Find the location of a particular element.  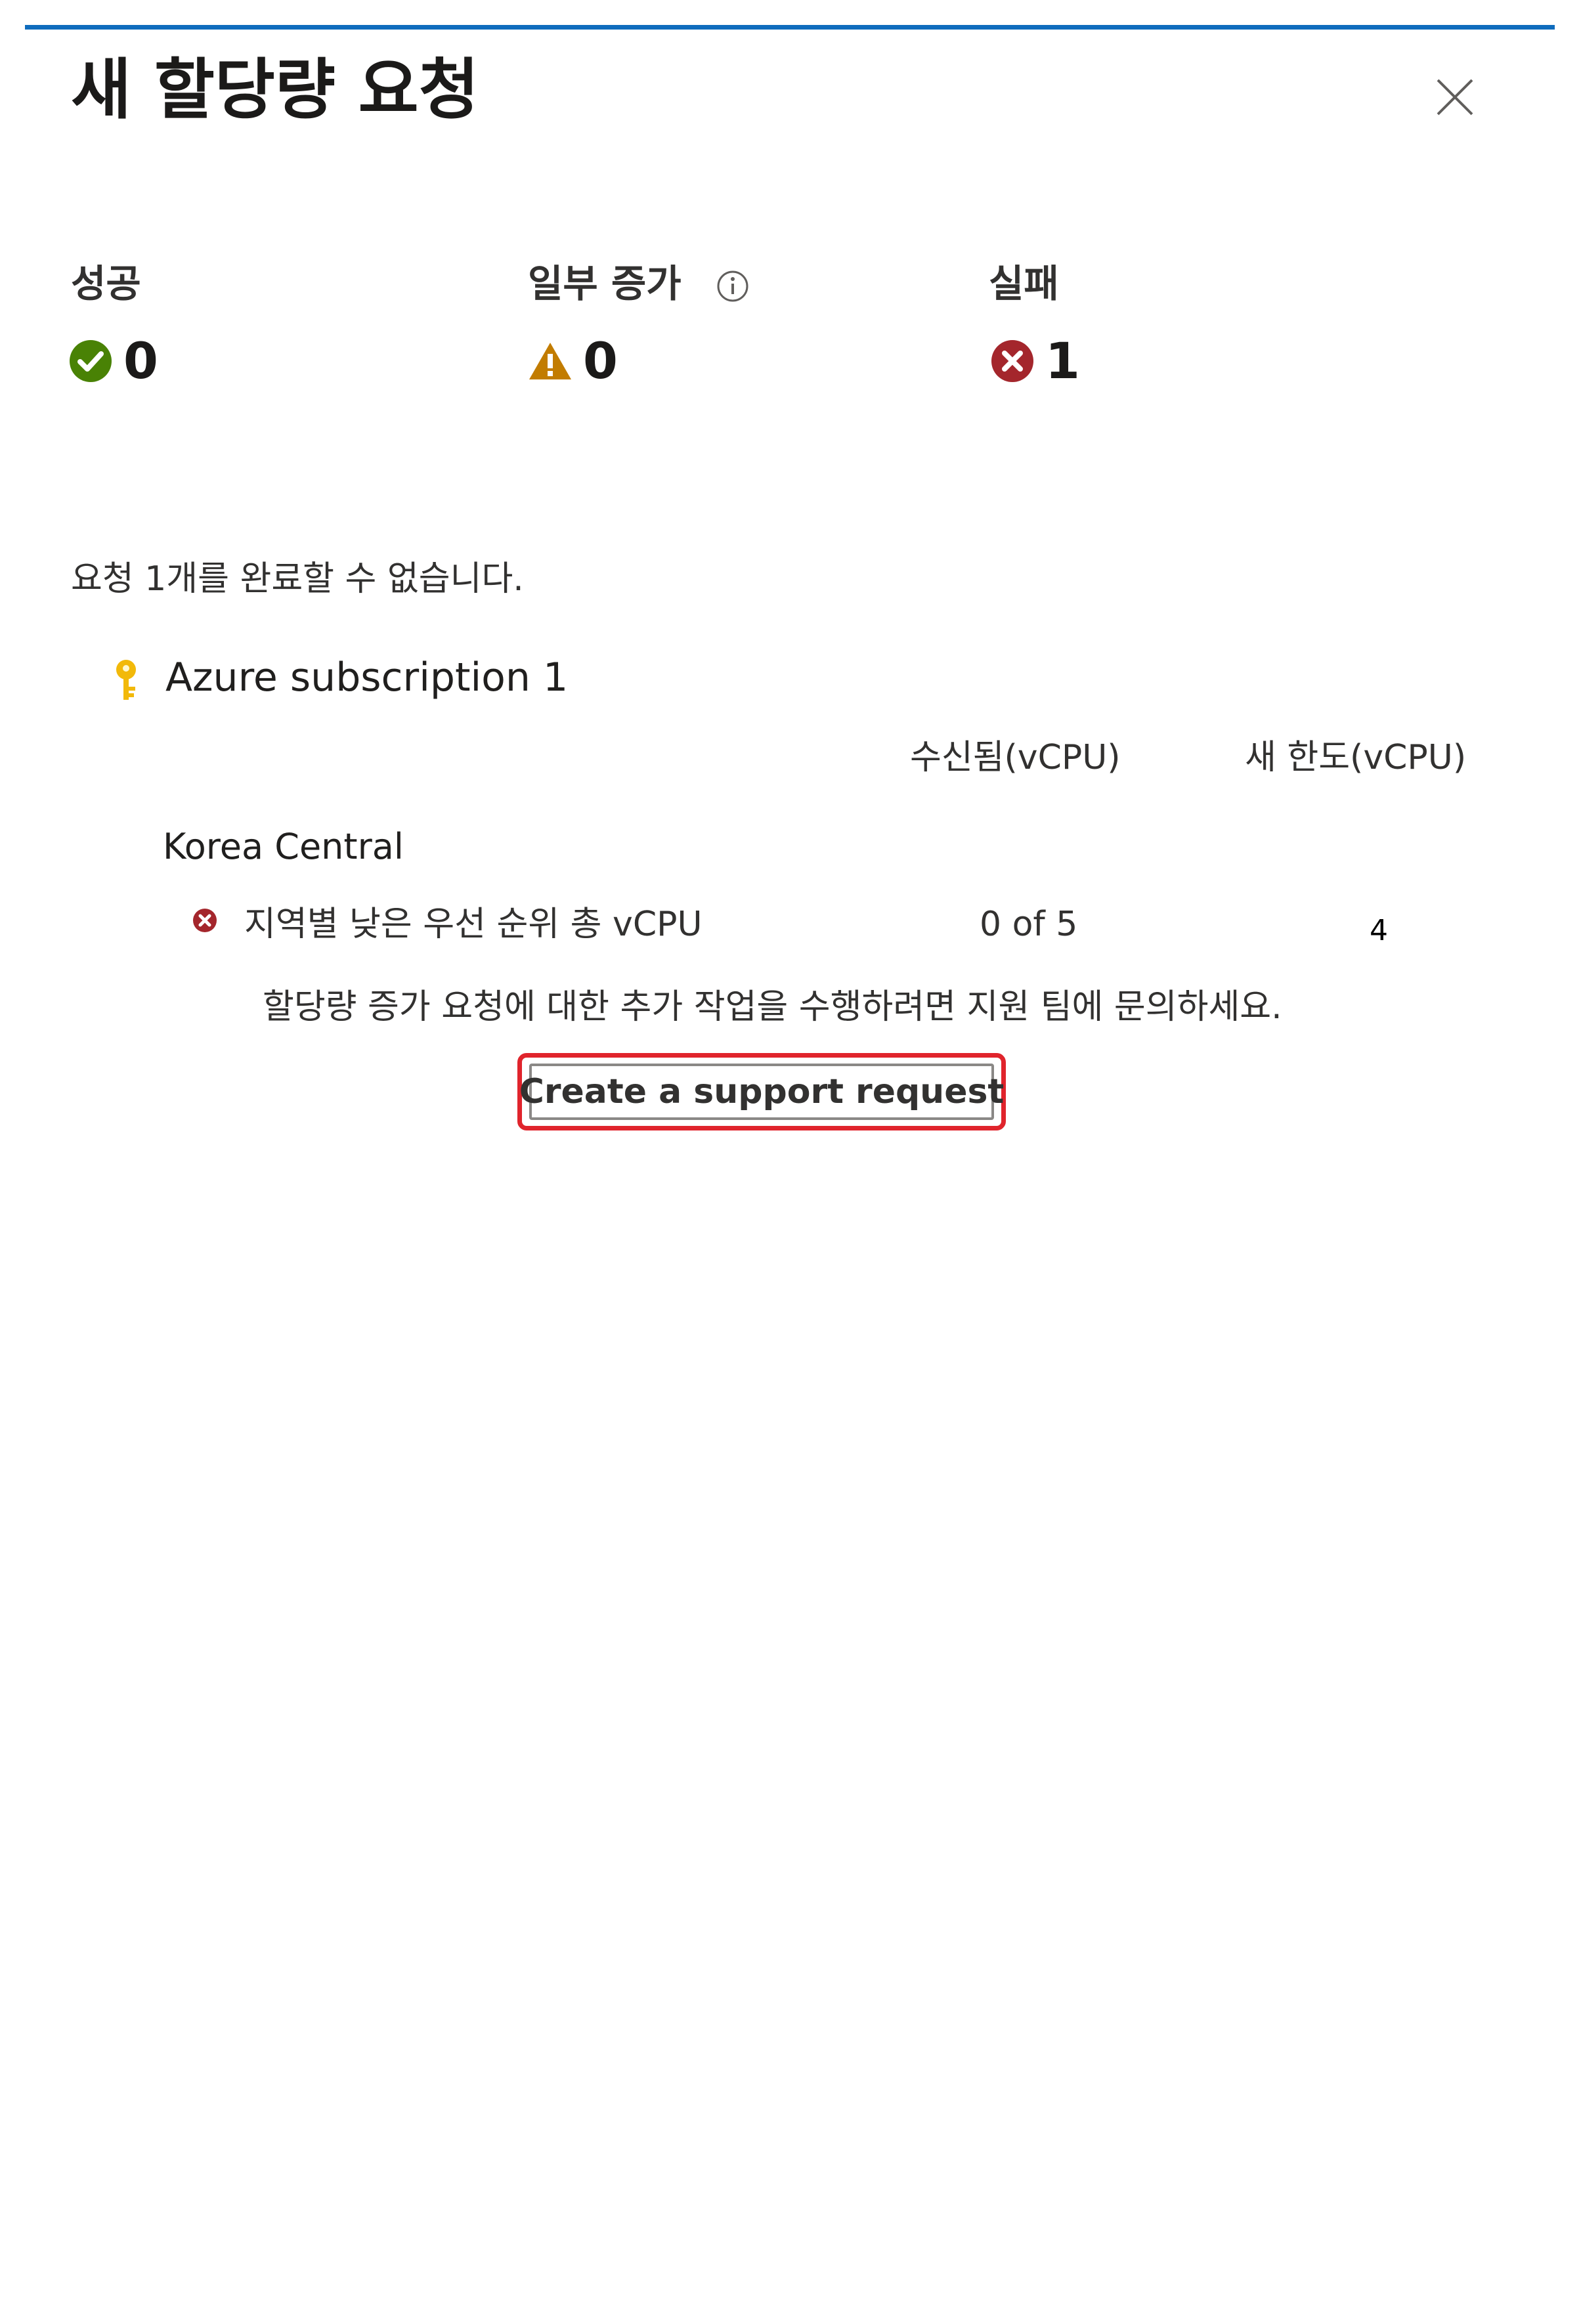

quota-row-received: 0 of 5 is located at coordinates (1029, 925).